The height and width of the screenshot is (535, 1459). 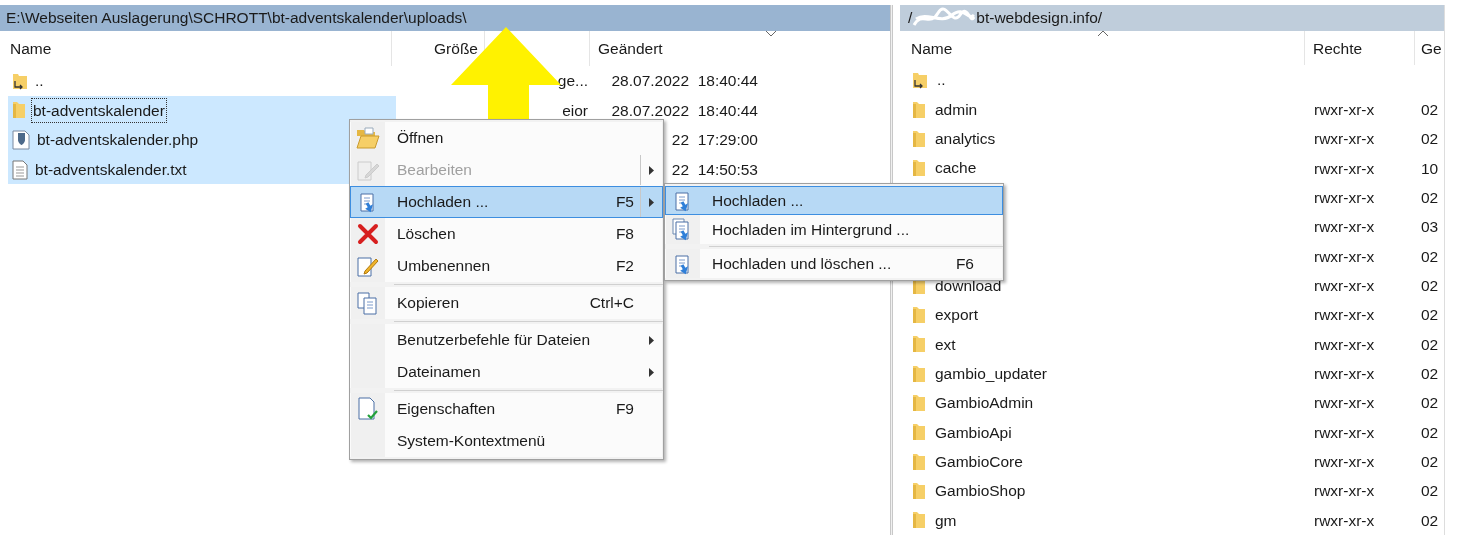 I want to click on php-file-icon, so click(x=21, y=140).